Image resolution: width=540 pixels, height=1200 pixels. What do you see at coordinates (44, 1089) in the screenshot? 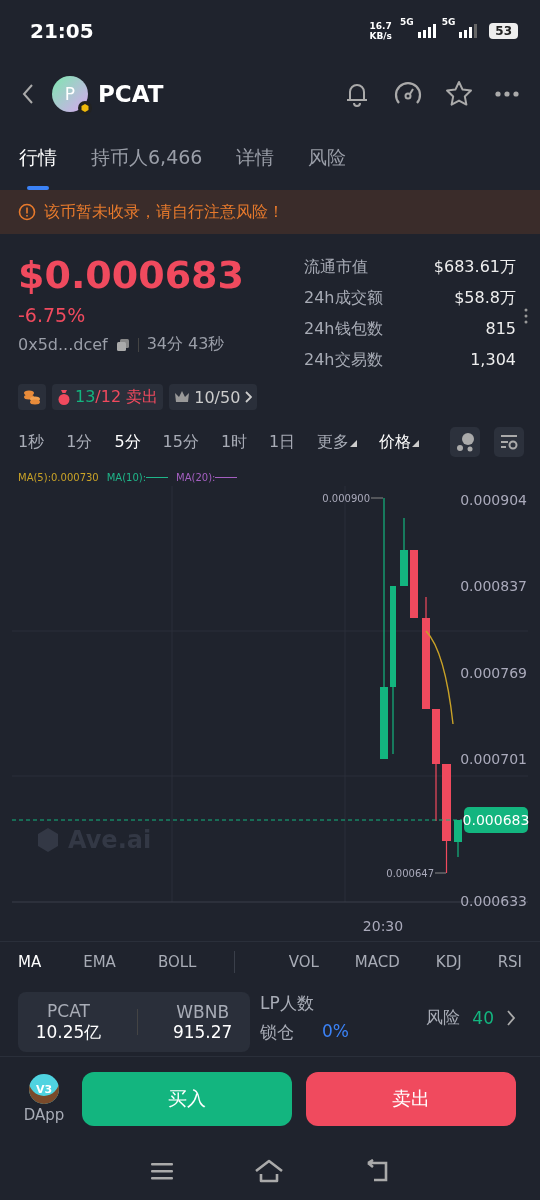
I see `dapp-icon: V3` at bounding box center [44, 1089].